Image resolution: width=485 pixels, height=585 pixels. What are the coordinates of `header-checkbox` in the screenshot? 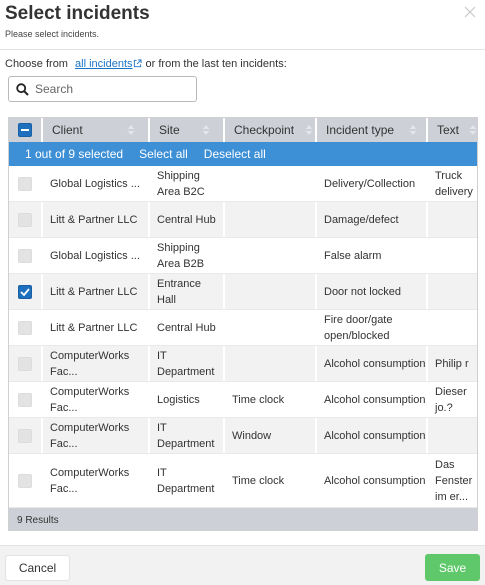 It's located at (25, 130).